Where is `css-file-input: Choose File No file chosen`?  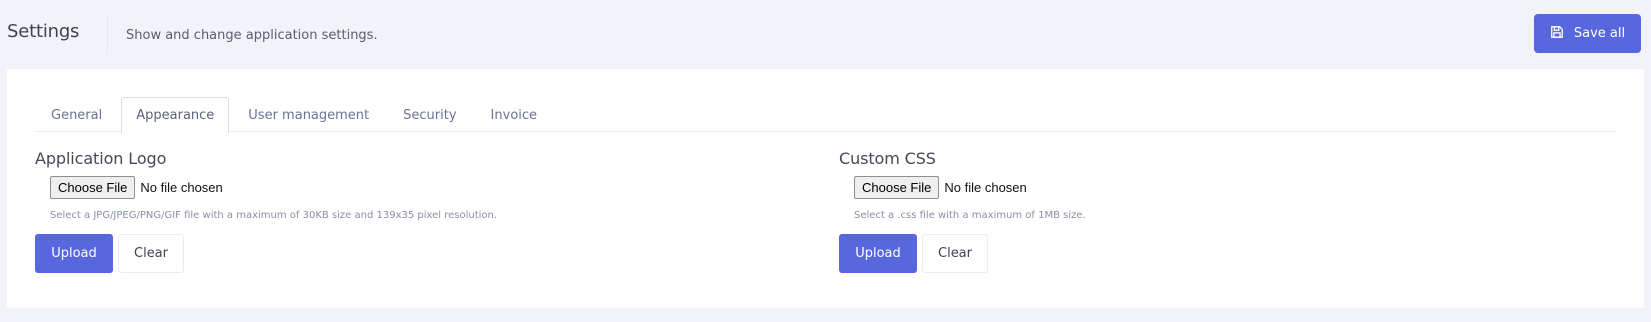
css-file-input: Choose File No file chosen is located at coordinates (970, 187).